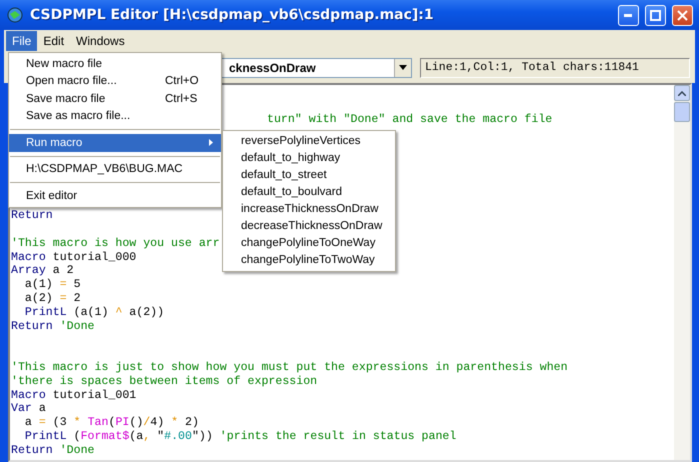 The height and width of the screenshot is (462, 699). I want to click on menu-entry: H:\CSDPMAP_VB6\BUG.MAC, so click(115, 169).